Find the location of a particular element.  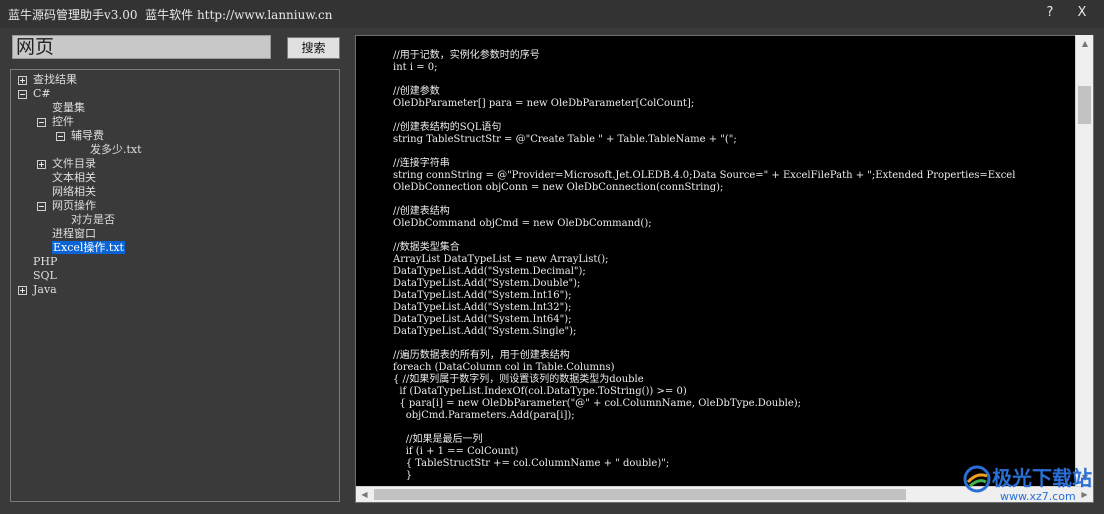

tree-node-variables: 变量集 is located at coordinates (68, 108).